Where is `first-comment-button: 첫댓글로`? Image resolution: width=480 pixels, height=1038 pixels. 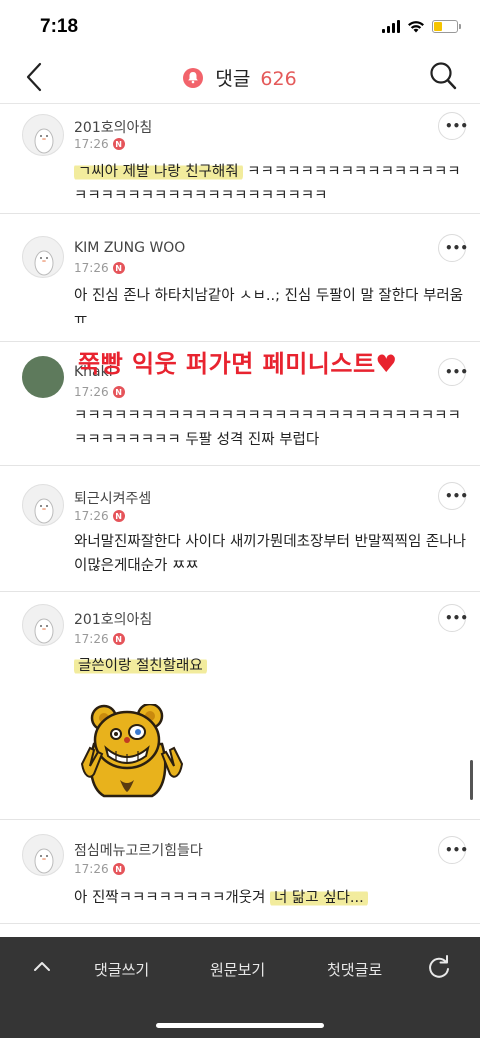
first-comment-button: 첫댓글로 is located at coordinates (354, 969).